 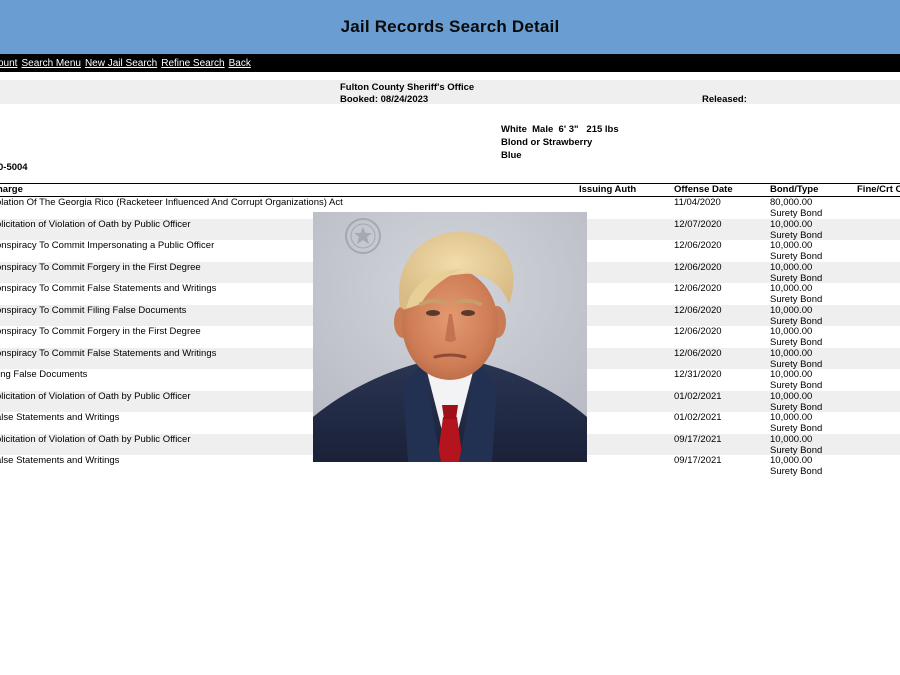 What do you see at coordinates (8, 63) in the screenshot?
I see `nav-link-account: count` at bounding box center [8, 63].